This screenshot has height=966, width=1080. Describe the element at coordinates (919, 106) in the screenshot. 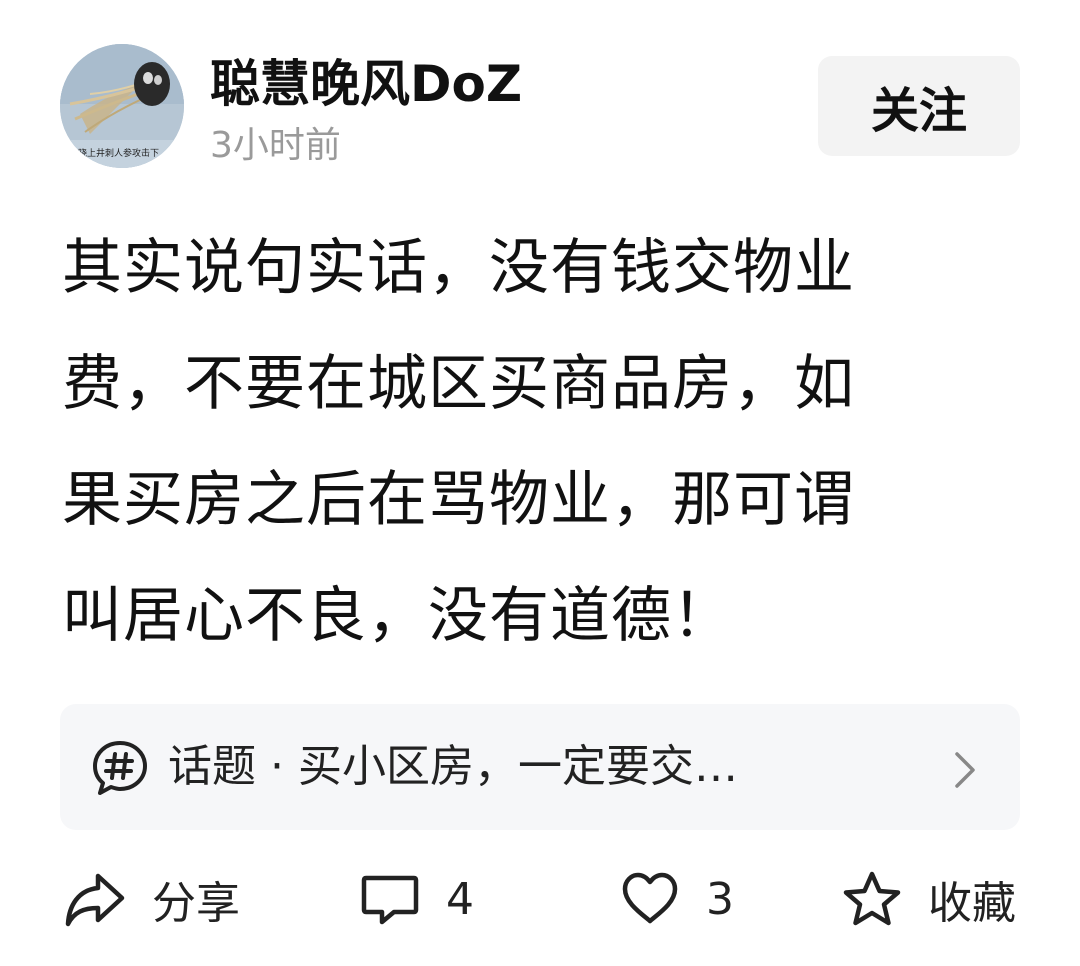

I see `follow-button: 关注` at that location.